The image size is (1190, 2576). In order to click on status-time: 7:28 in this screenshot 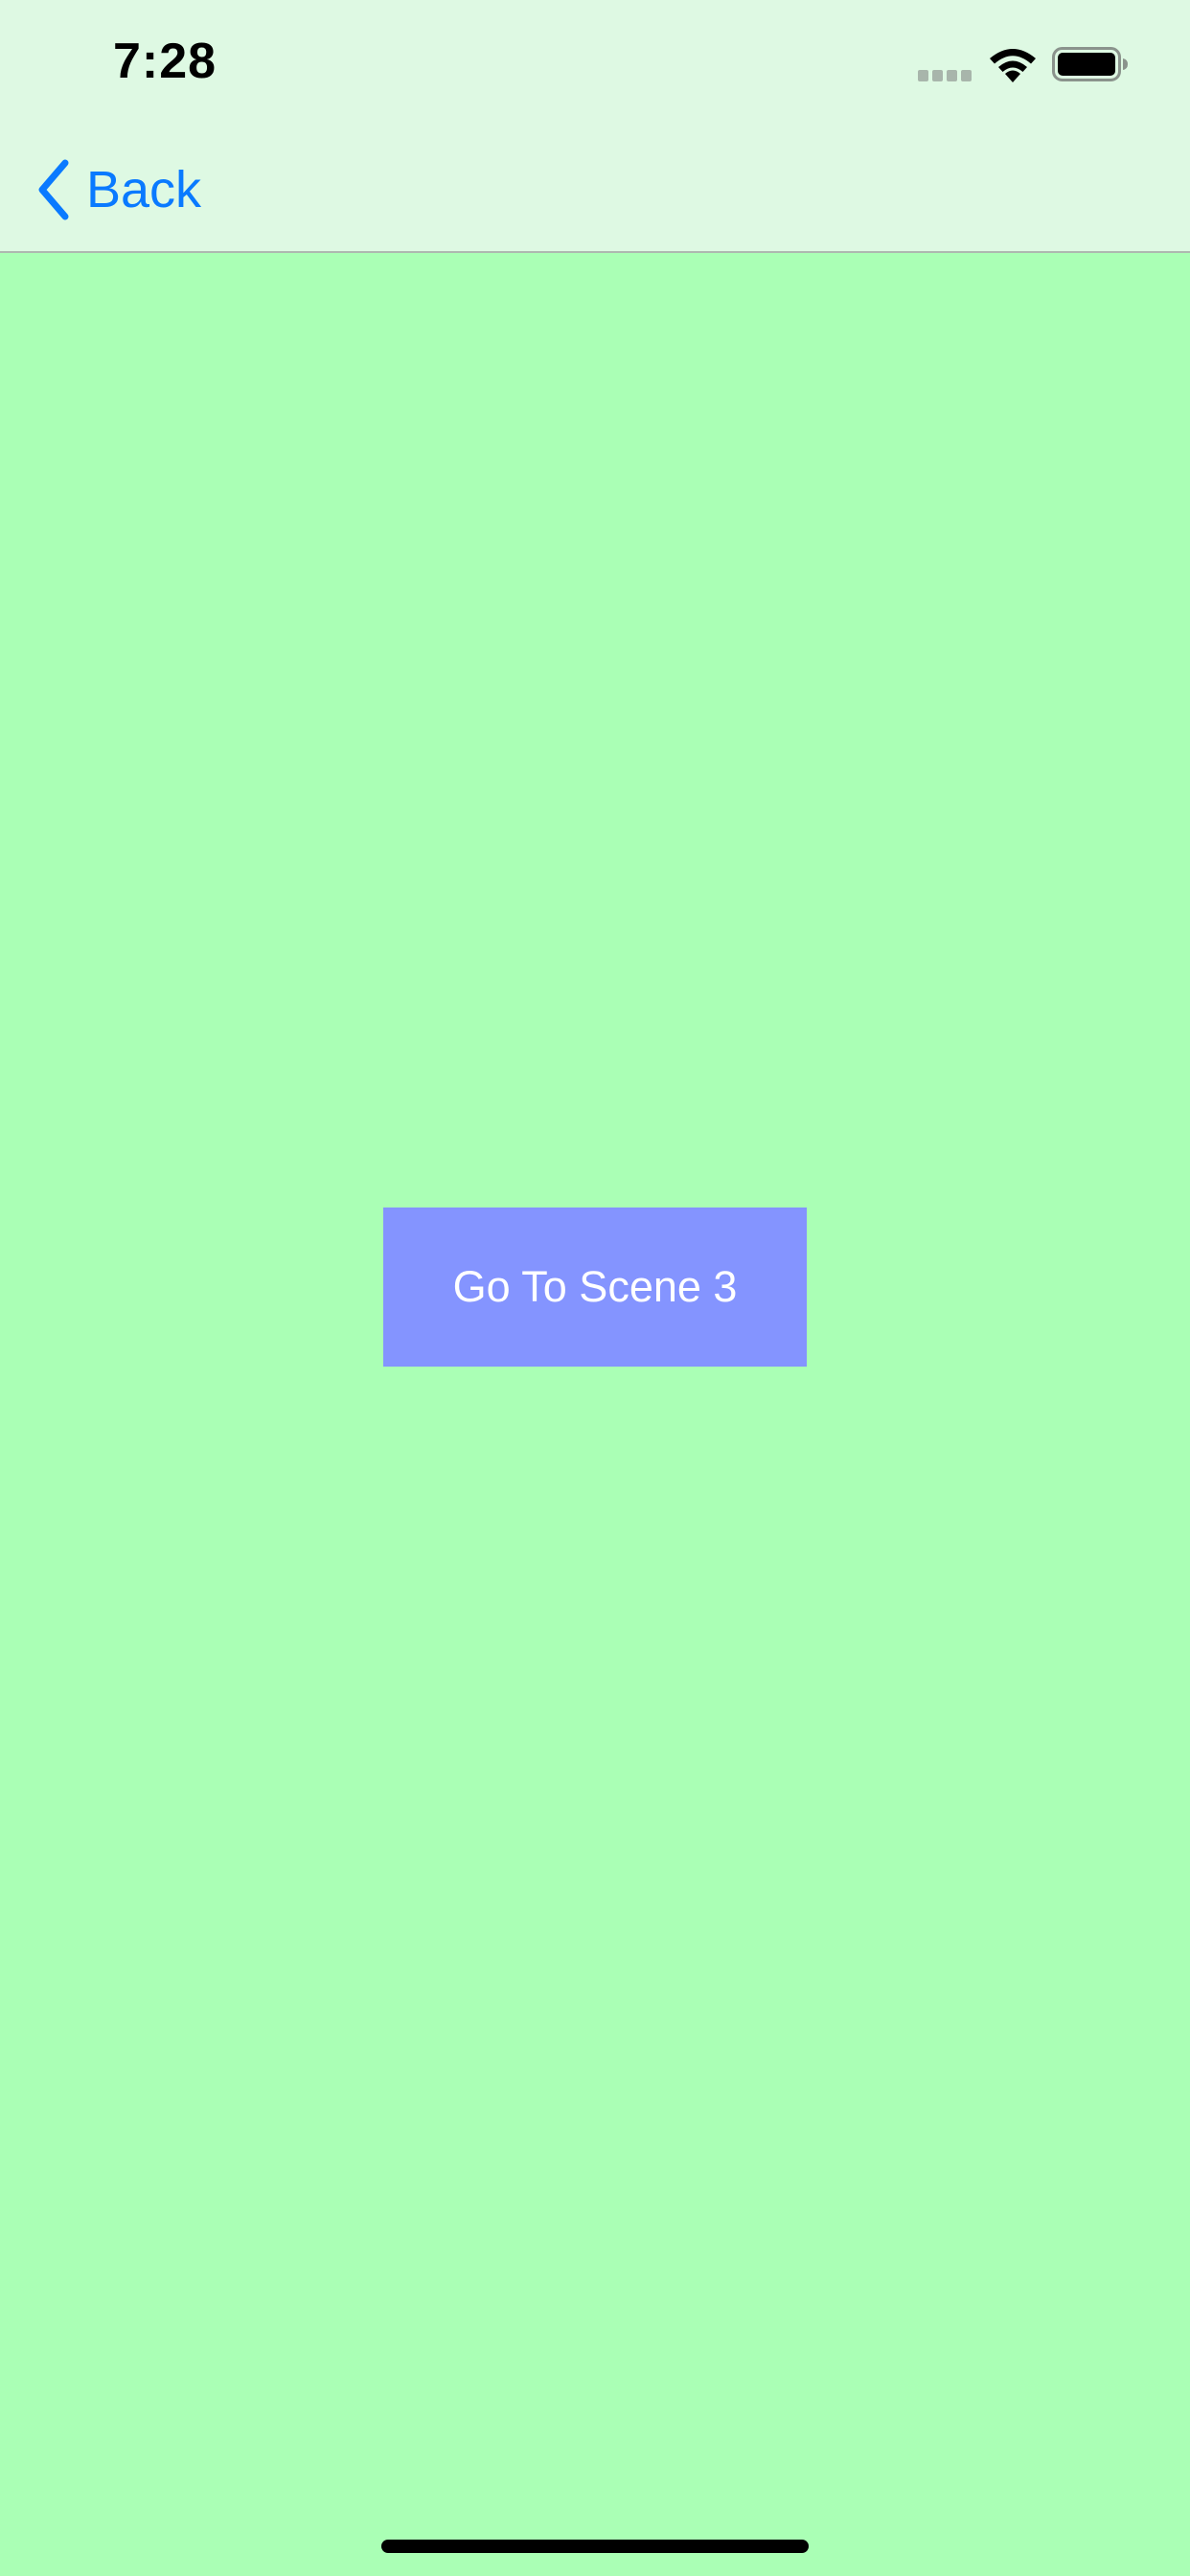, I will do `click(165, 62)`.